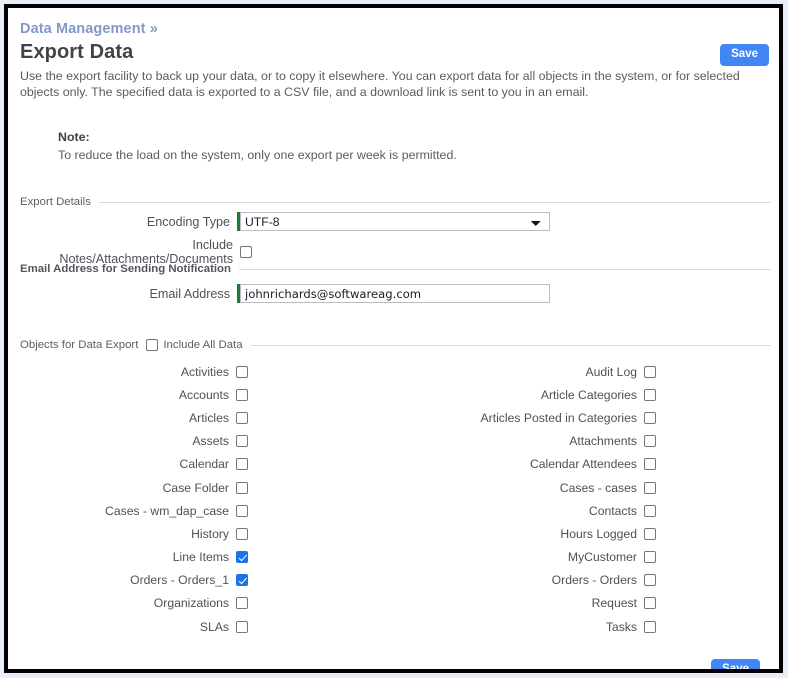 The image size is (788, 678). What do you see at coordinates (395, 221) in the screenshot?
I see `encoding-type-select: UTF-8` at bounding box center [395, 221].